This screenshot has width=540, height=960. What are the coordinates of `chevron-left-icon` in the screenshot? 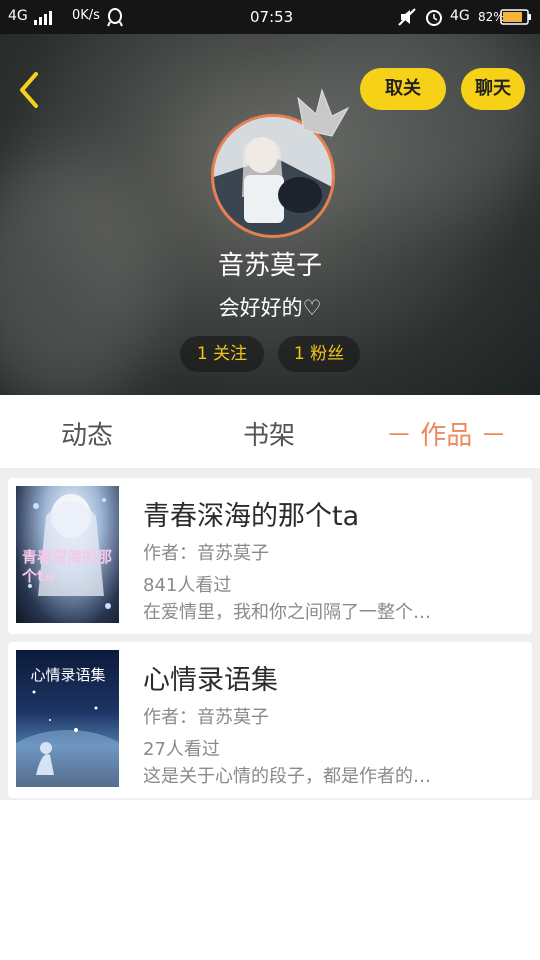 It's located at (29, 90).